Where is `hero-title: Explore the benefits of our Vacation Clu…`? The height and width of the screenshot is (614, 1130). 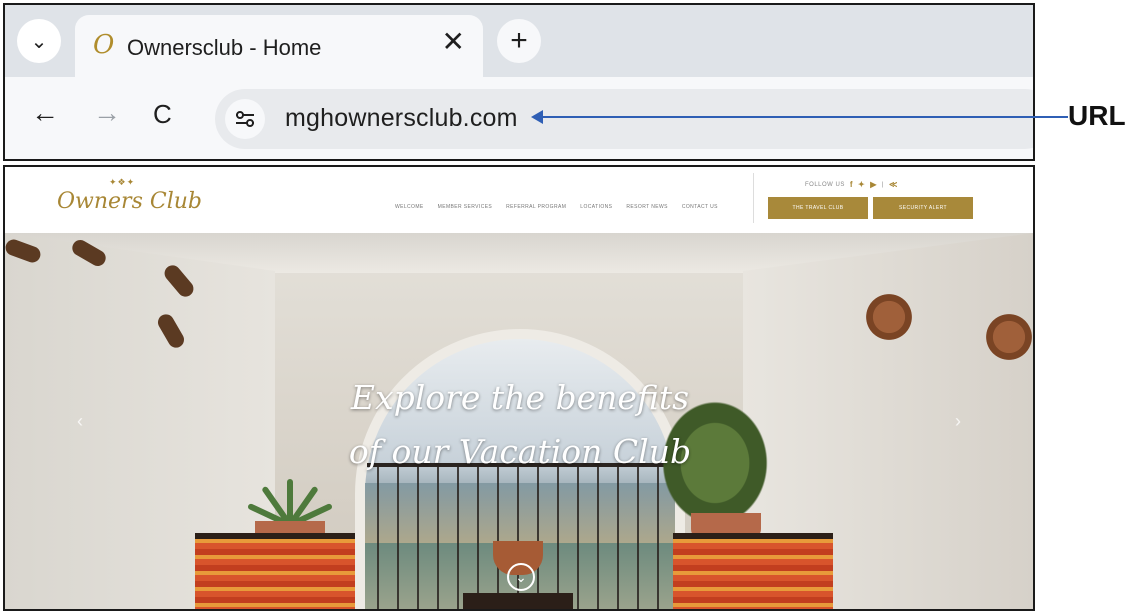
hero-title: Explore the benefits of our Vacation Clu… is located at coordinates (520, 425).